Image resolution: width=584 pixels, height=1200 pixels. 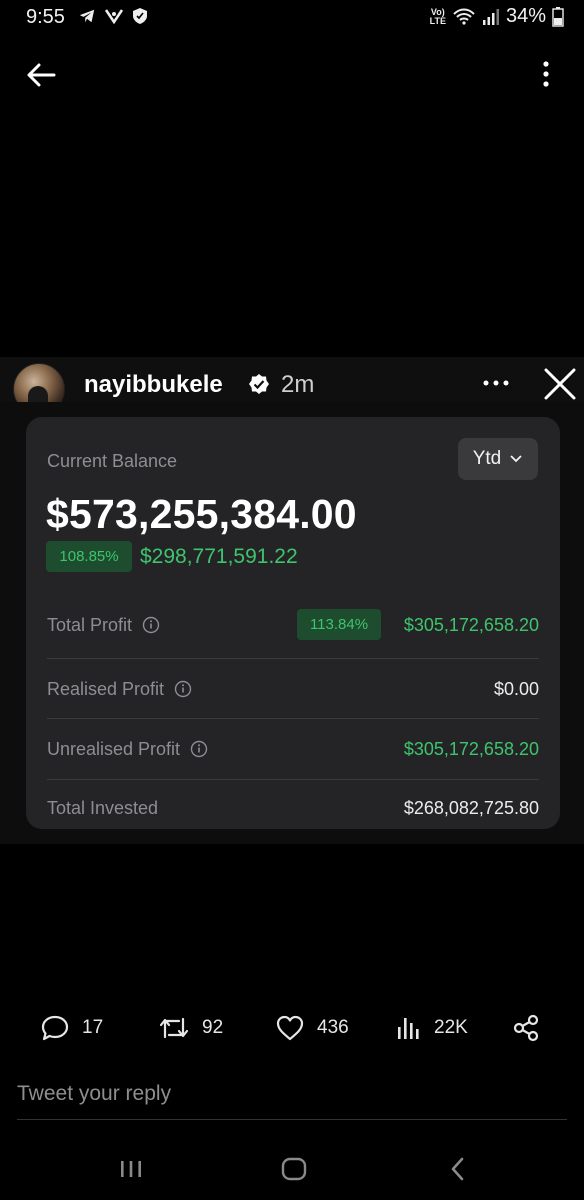 What do you see at coordinates (292, 18) in the screenshot?
I see `status-bar: 9:55 Vo) LTE 34%` at bounding box center [292, 18].